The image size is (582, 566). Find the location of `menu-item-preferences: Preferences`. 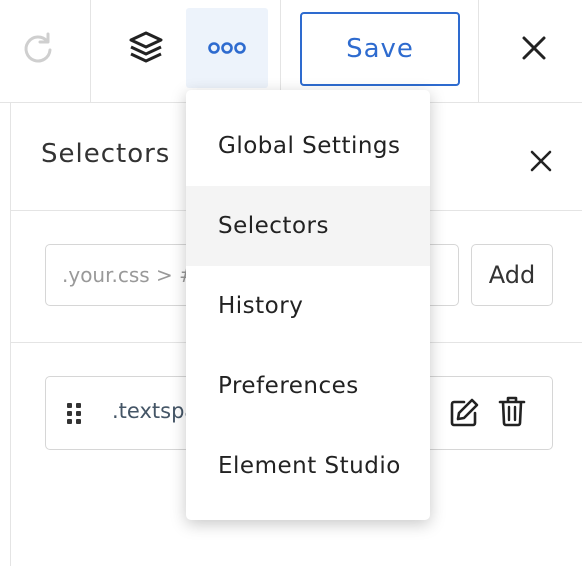

menu-item-preferences: Preferences is located at coordinates (308, 386).